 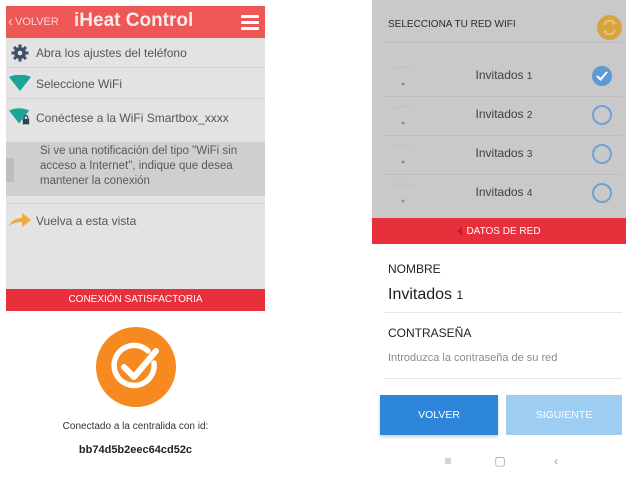 I want to click on hamburger-menu-icon, so click(x=250, y=22).